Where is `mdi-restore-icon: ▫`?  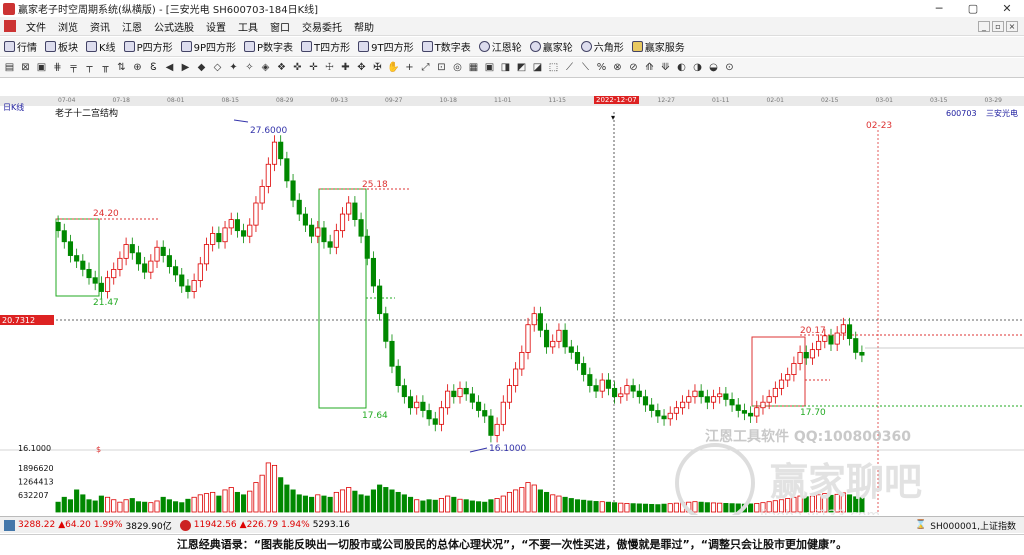 mdi-restore-icon: ▫ is located at coordinates (998, 26).